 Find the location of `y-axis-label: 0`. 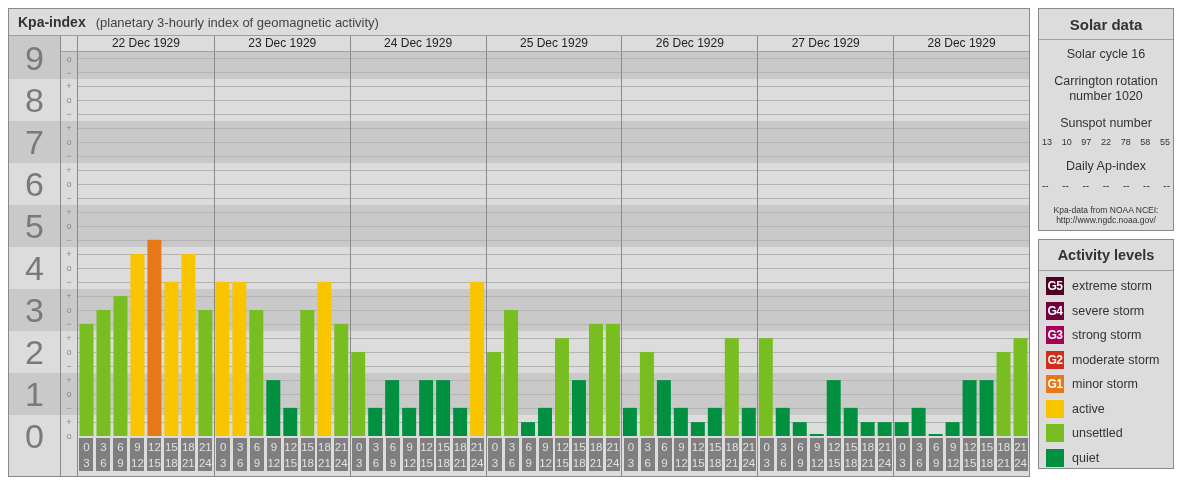

y-axis-label: 0 is located at coordinates (34, 436).